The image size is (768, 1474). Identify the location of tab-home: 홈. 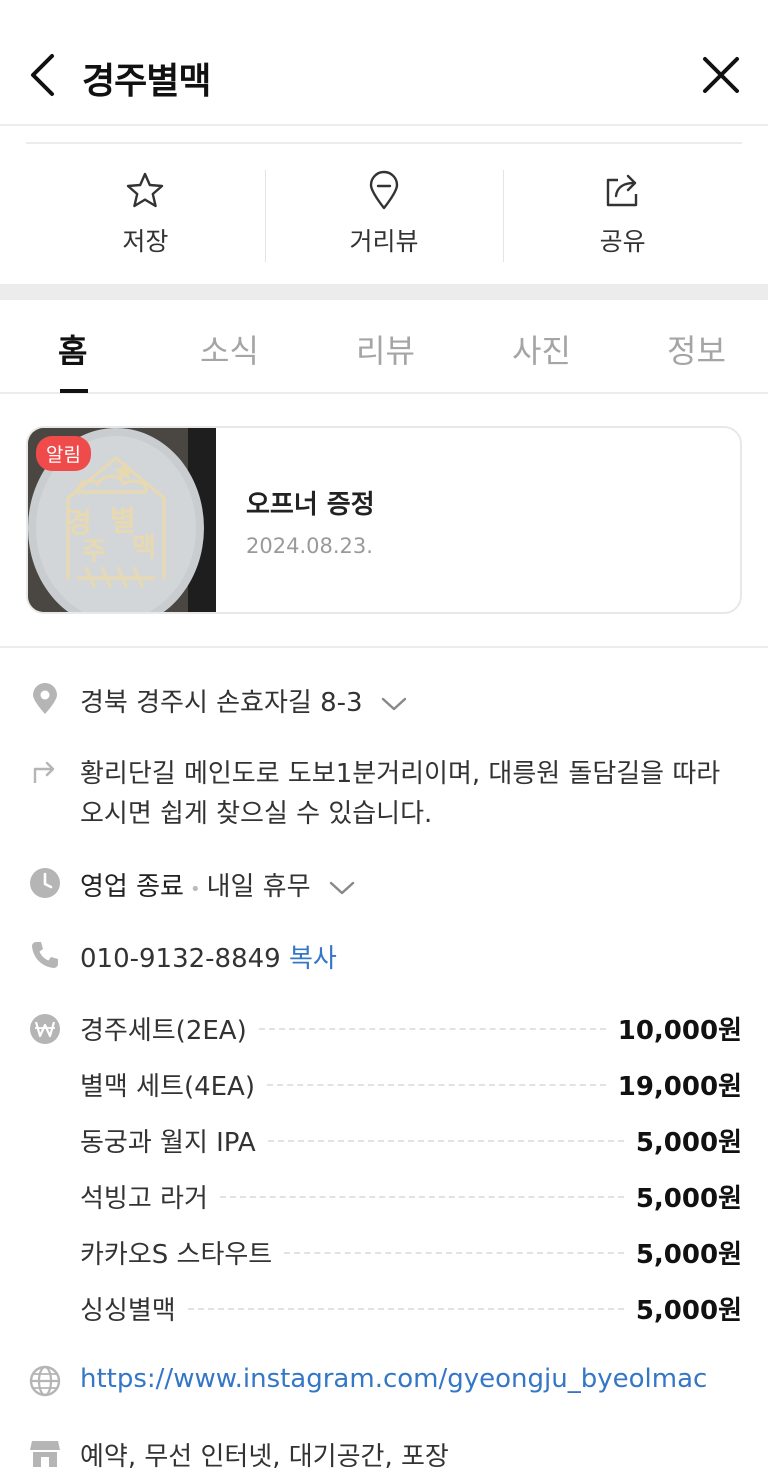
(72, 349).